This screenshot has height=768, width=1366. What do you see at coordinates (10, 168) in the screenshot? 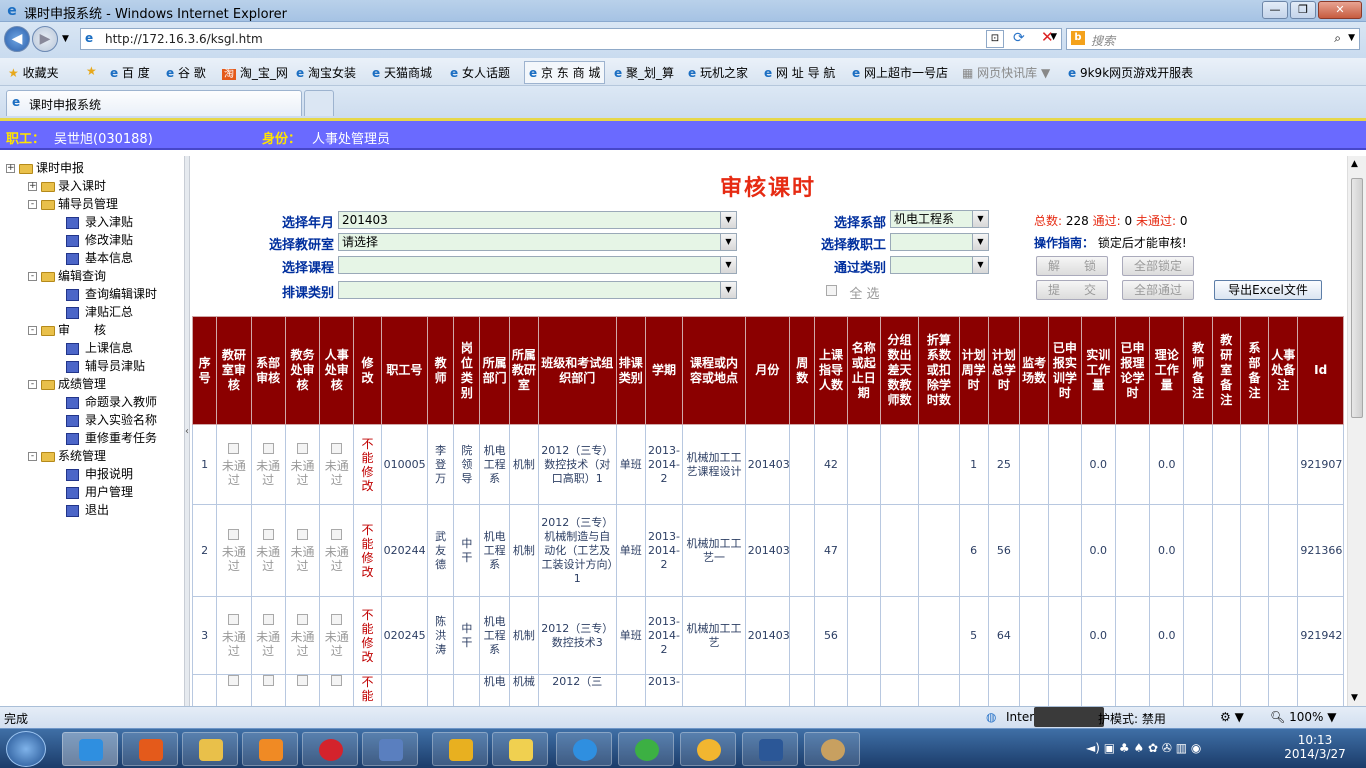
I see `expand-icon: +` at bounding box center [10, 168].